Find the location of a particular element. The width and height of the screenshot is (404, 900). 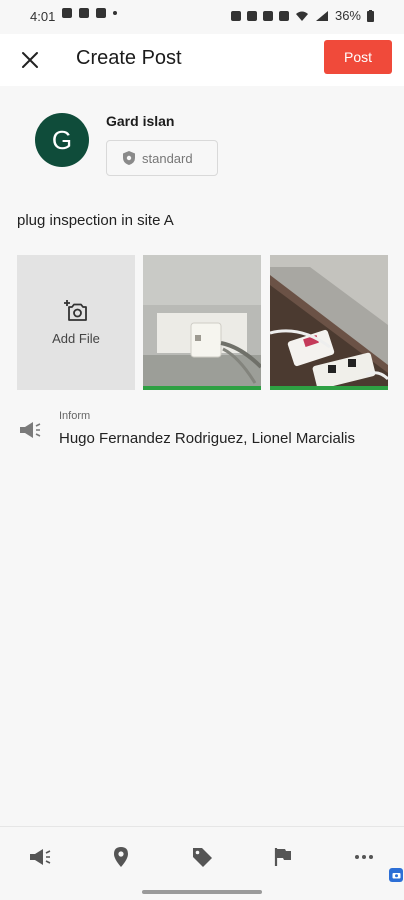

screenshot-badge is located at coordinates (396, 875).